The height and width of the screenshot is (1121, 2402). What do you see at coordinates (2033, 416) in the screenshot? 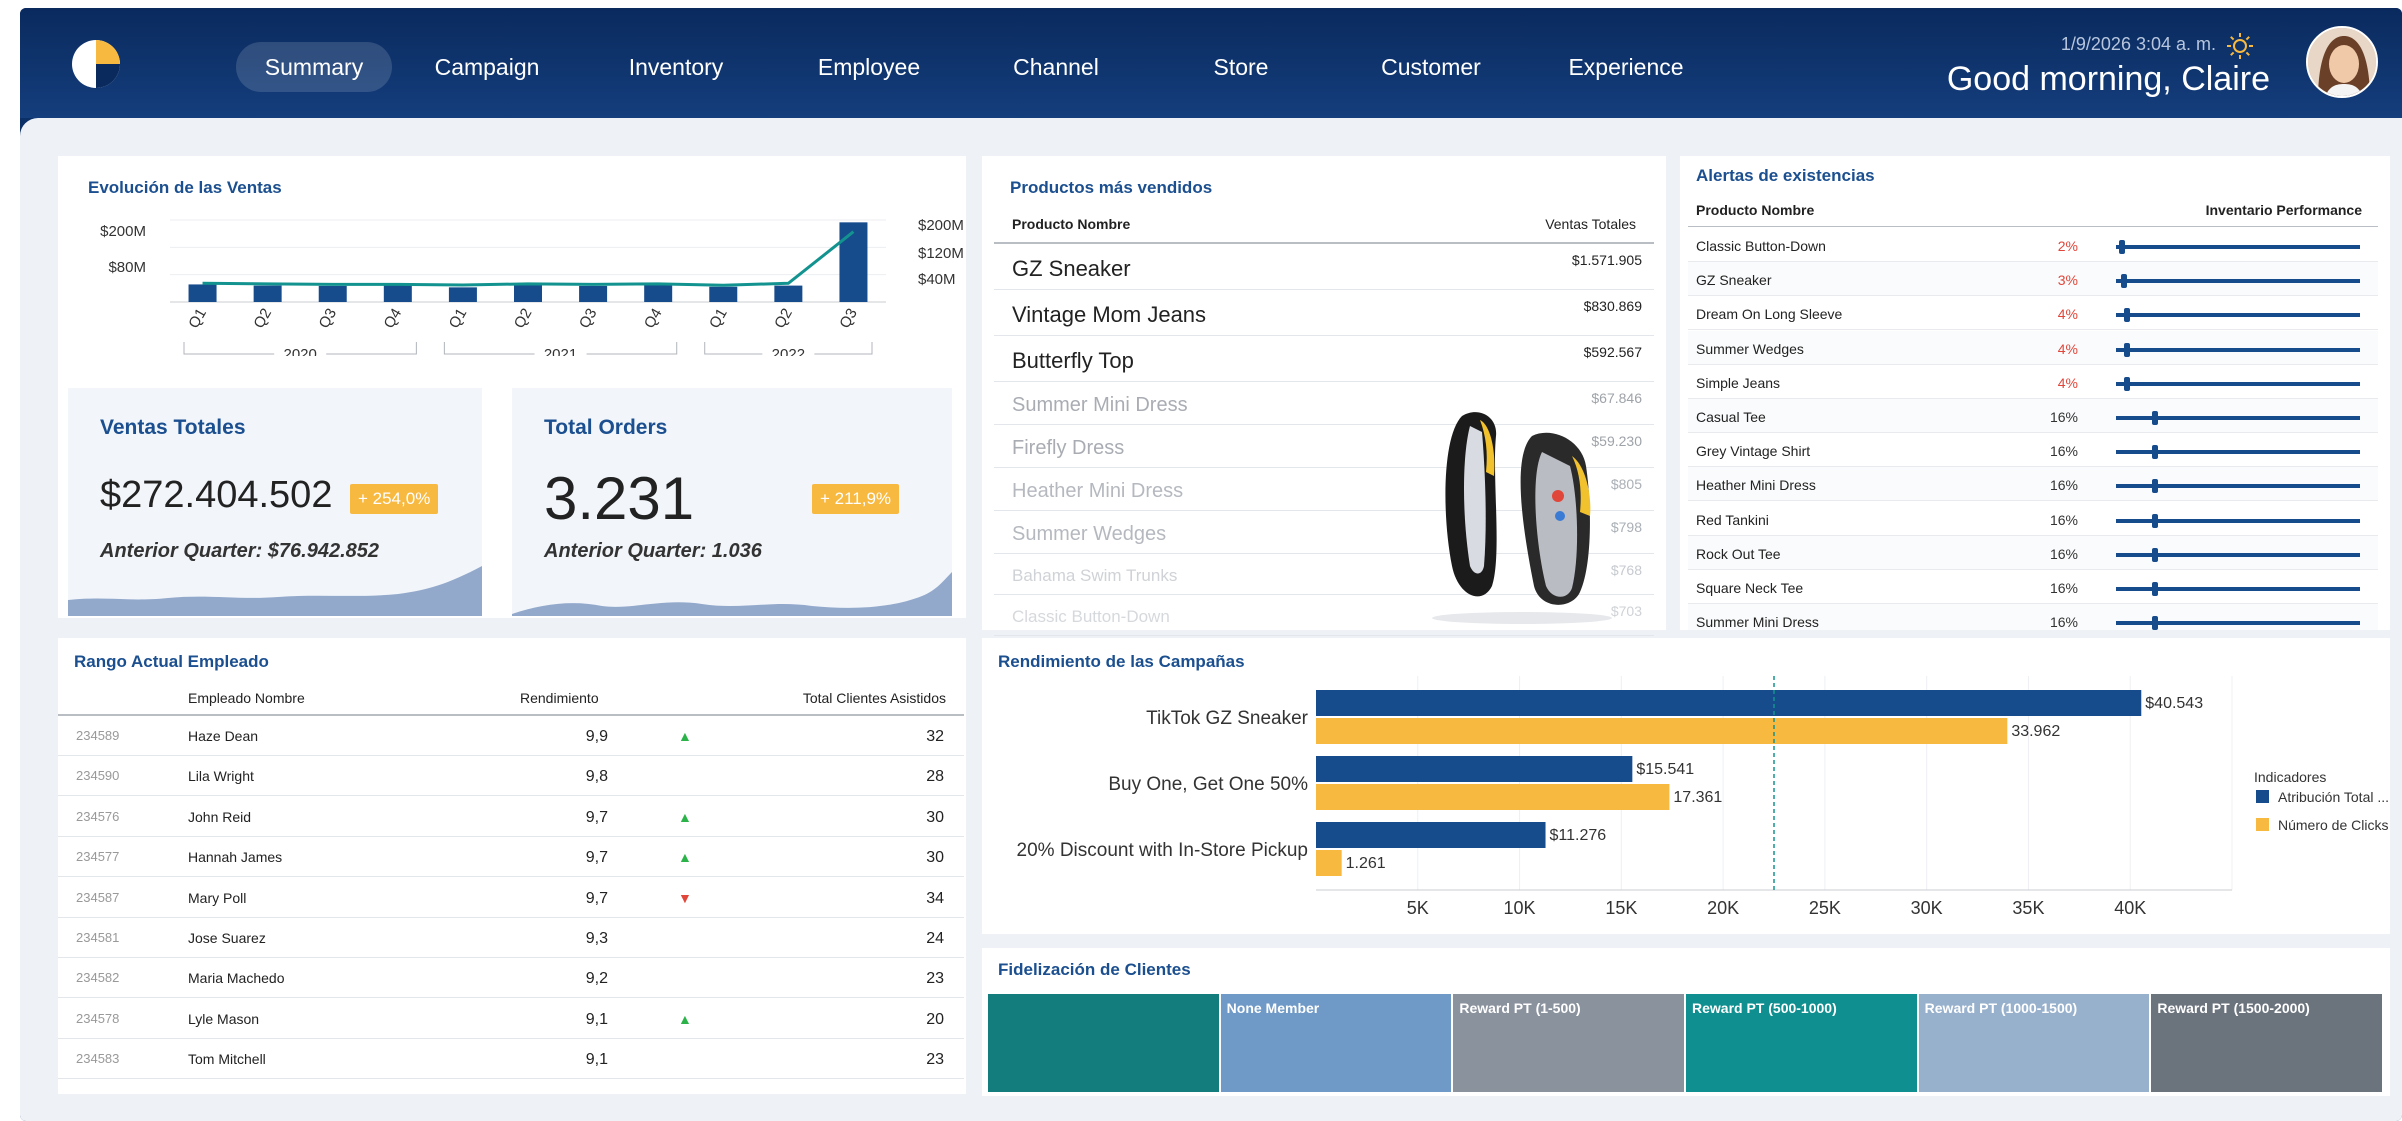
I see `stock-alert-row: Casual Tee 16%` at bounding box center [2033, 416].